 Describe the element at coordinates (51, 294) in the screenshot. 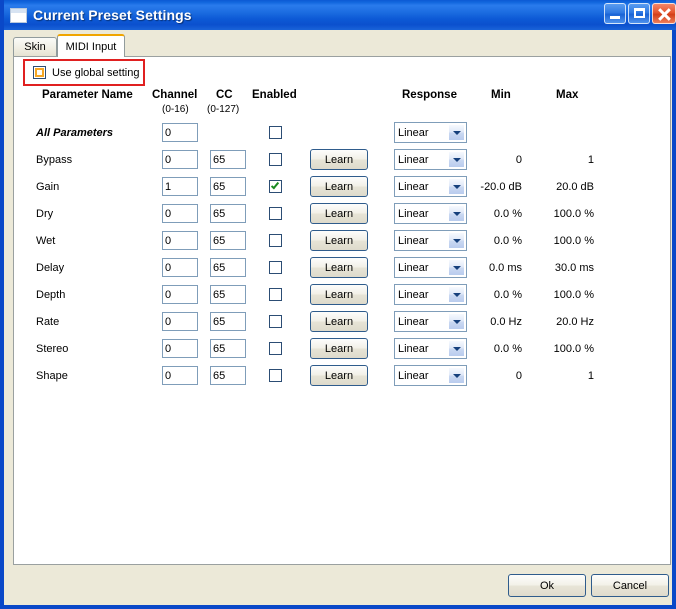

I see `parameter-name-label: Depth` at that location.